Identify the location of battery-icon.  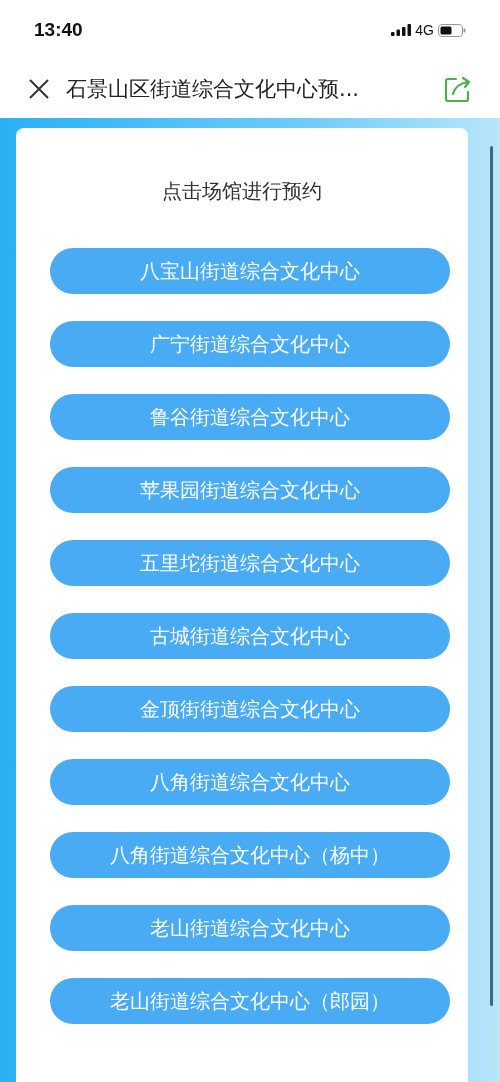
(452, 30).